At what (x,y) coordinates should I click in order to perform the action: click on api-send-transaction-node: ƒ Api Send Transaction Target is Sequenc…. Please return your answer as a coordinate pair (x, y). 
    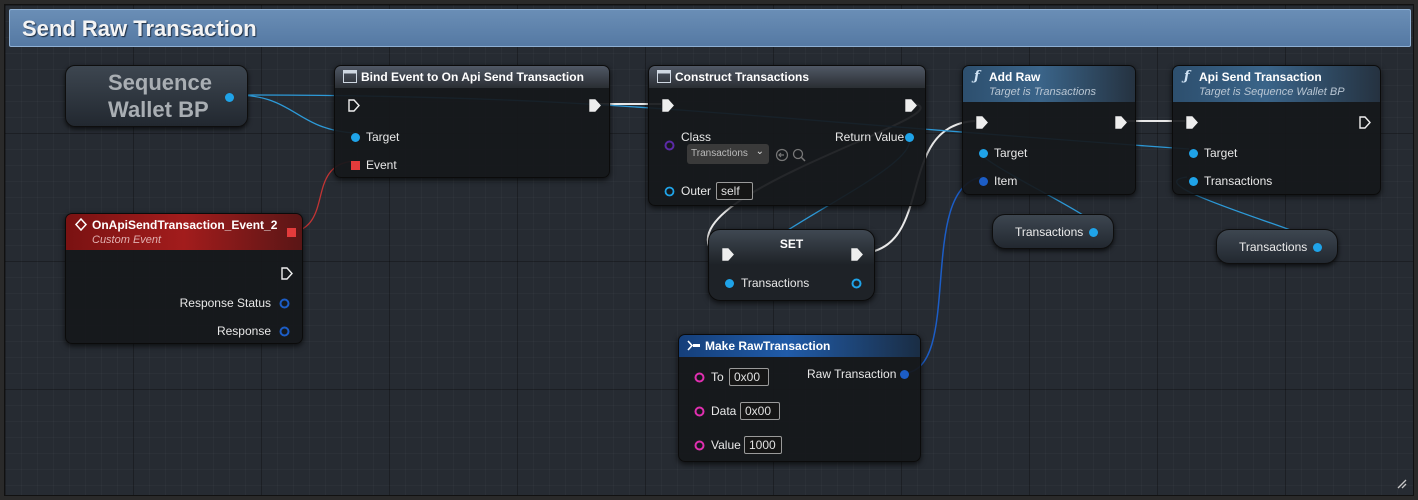
    Looking at the image, I should click on (1276, 130).